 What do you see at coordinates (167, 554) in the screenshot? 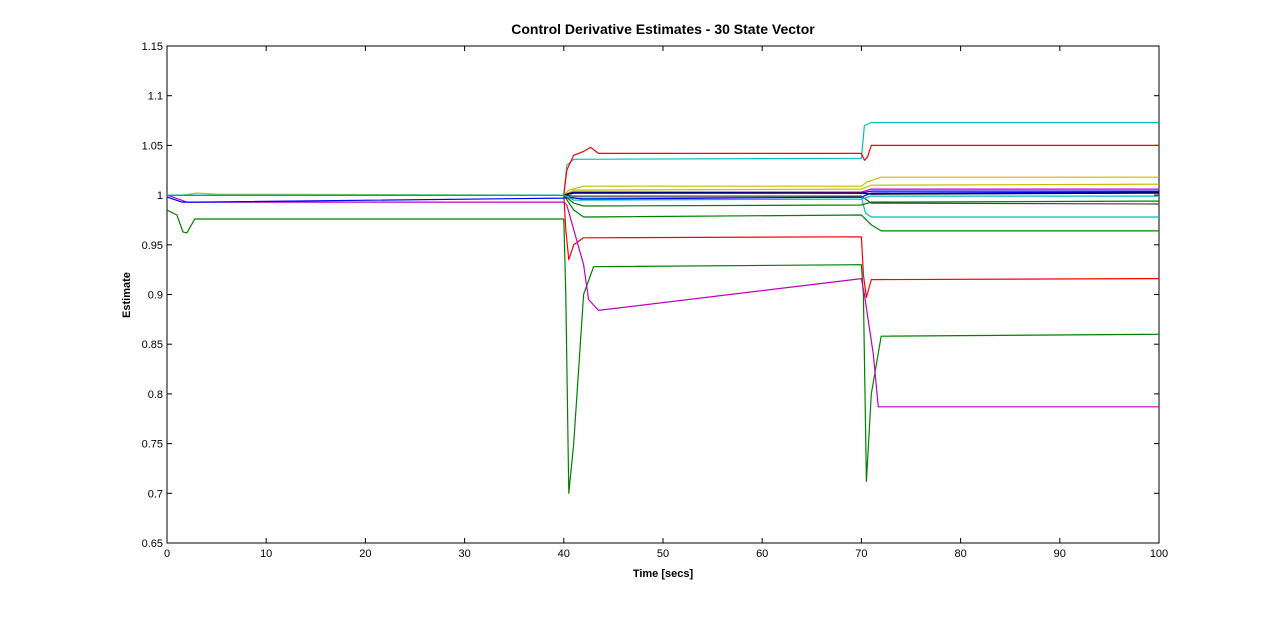
I see `x-tick-label: 0` at bounding box center [167, 554].